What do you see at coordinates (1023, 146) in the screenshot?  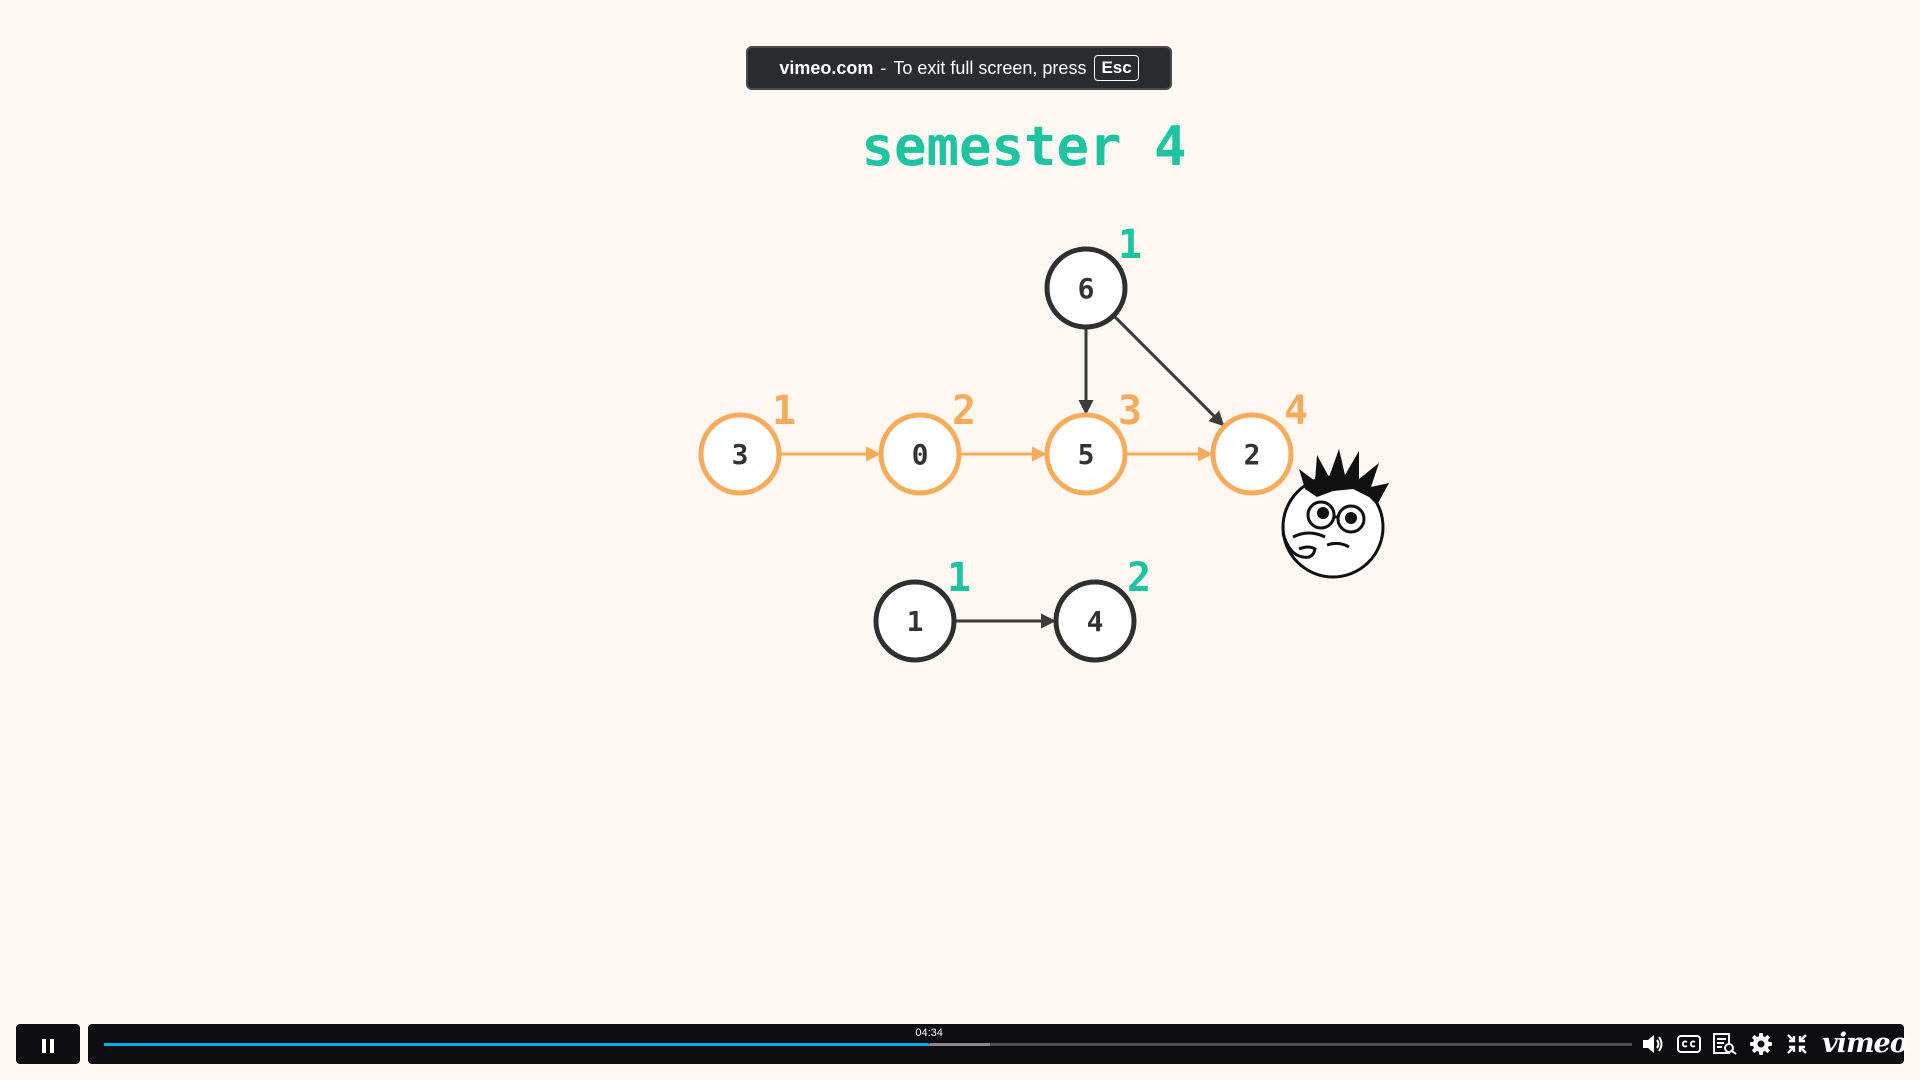 I see `video-title: semester 4` at bounding box center [1023, 146].